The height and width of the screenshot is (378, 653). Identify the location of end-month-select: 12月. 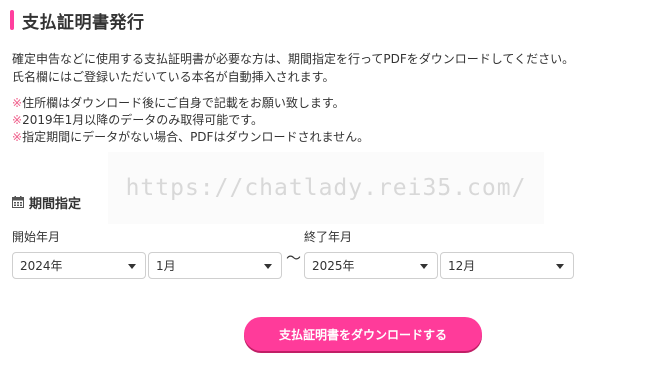
(507, 265).